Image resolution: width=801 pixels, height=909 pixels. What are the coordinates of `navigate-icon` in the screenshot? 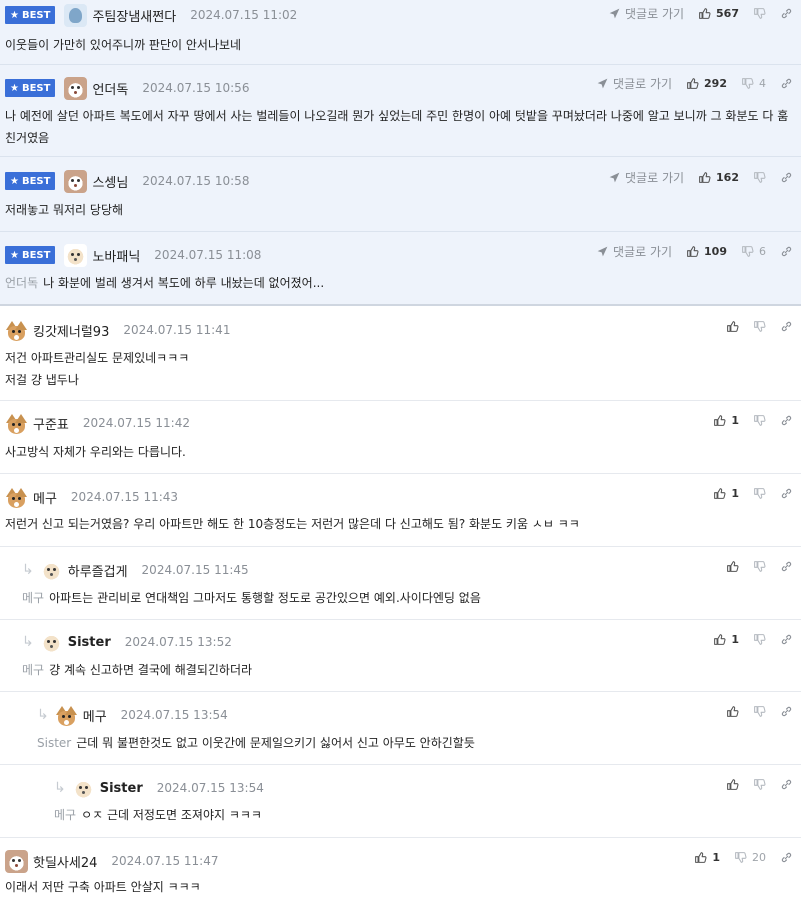 It's located at (614, 13).